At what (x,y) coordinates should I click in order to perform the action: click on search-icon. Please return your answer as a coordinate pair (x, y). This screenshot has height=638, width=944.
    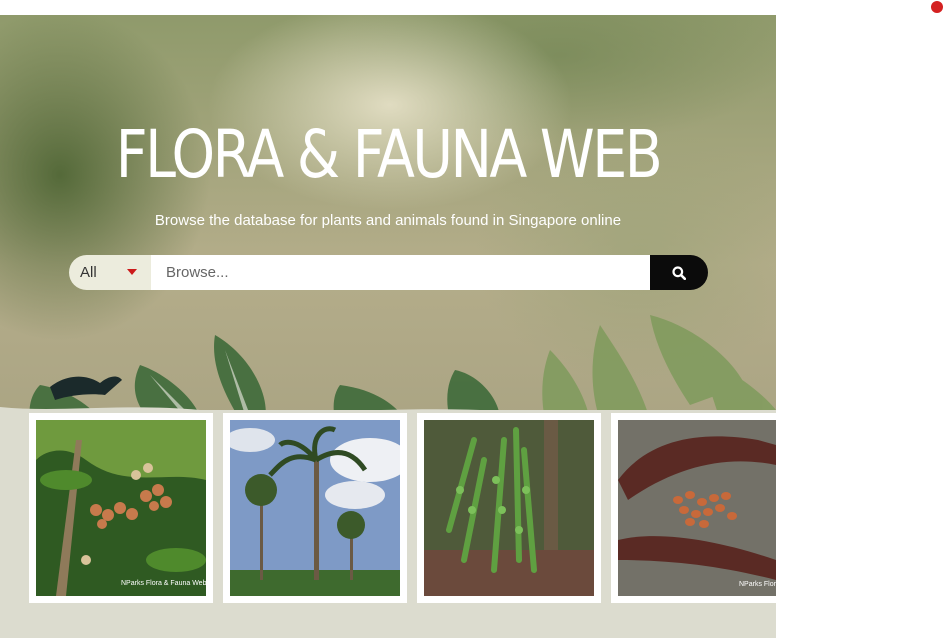
    Looking at the image, I should click on (679, 272).